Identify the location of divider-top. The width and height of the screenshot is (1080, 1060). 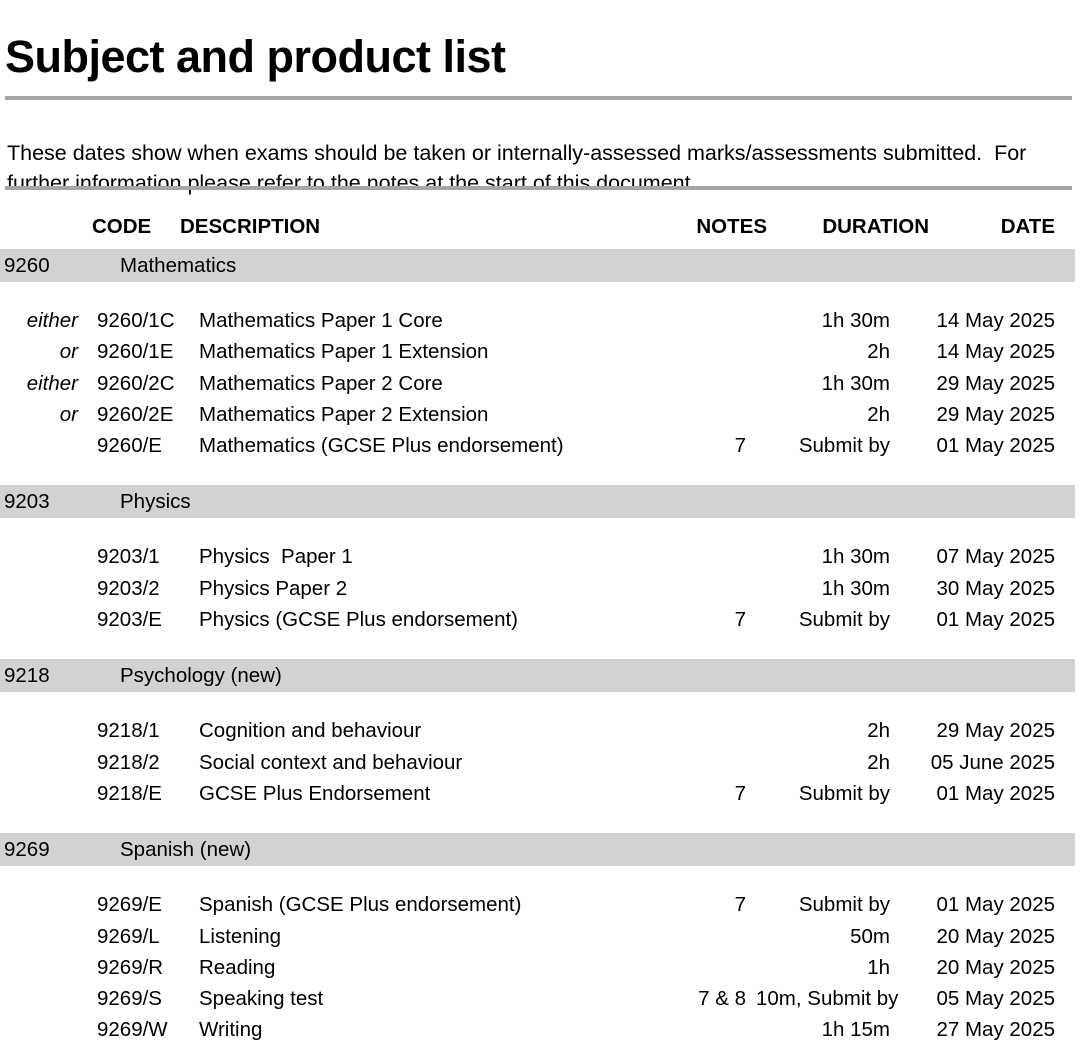
(538, 98).